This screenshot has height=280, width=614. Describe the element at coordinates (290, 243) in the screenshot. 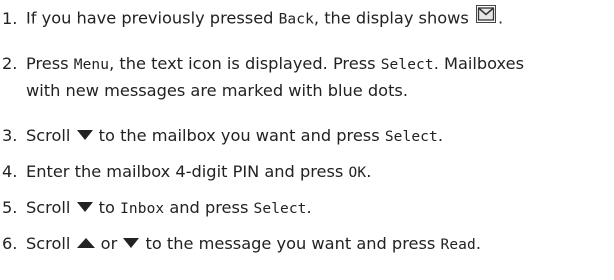

I see `step-text: to the message you want and press` at that location.